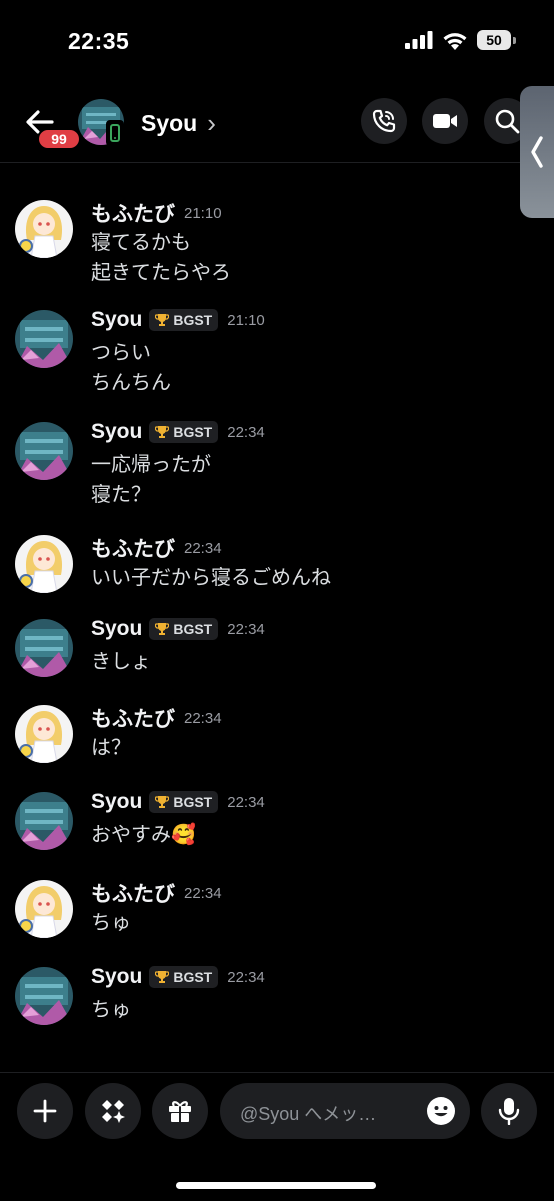 This screenshot has width=554, height=1201. What do you see at coordinates (507, 121) in the screenshot?
I see `search-icon` at bounding box center [507, 121].